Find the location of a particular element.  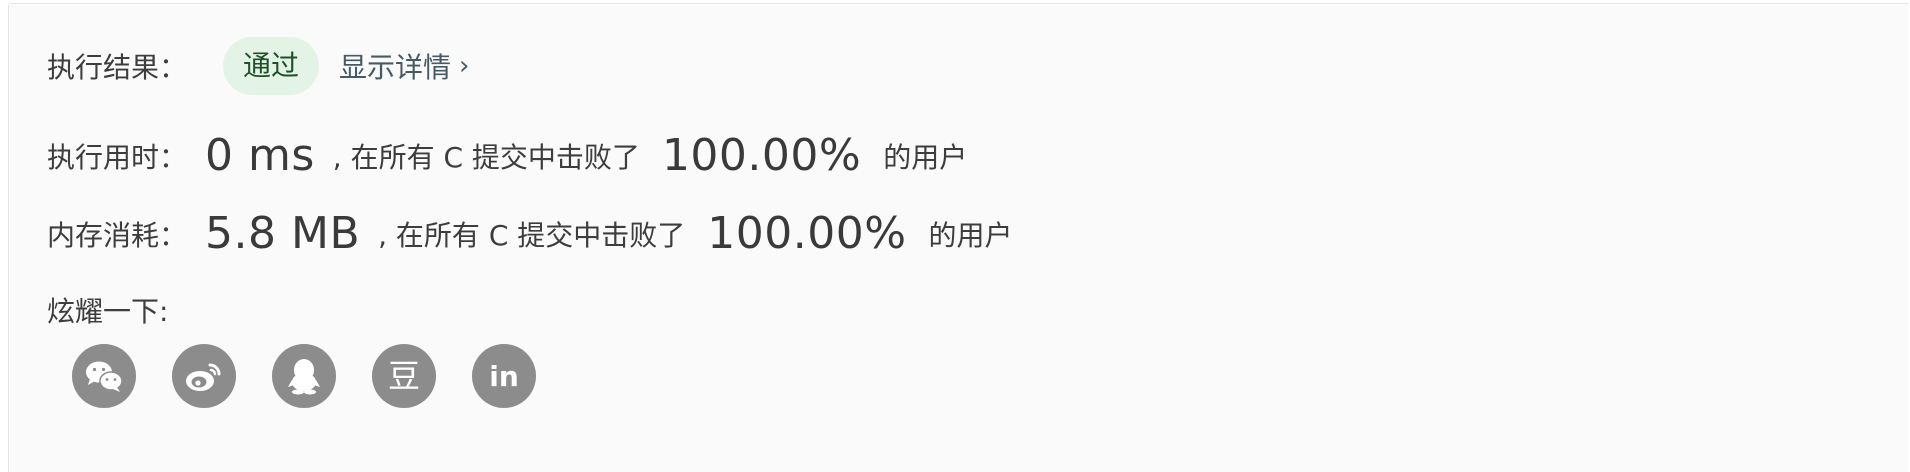

runtime-label: 执行用时： is located at coordinates (117, 157).